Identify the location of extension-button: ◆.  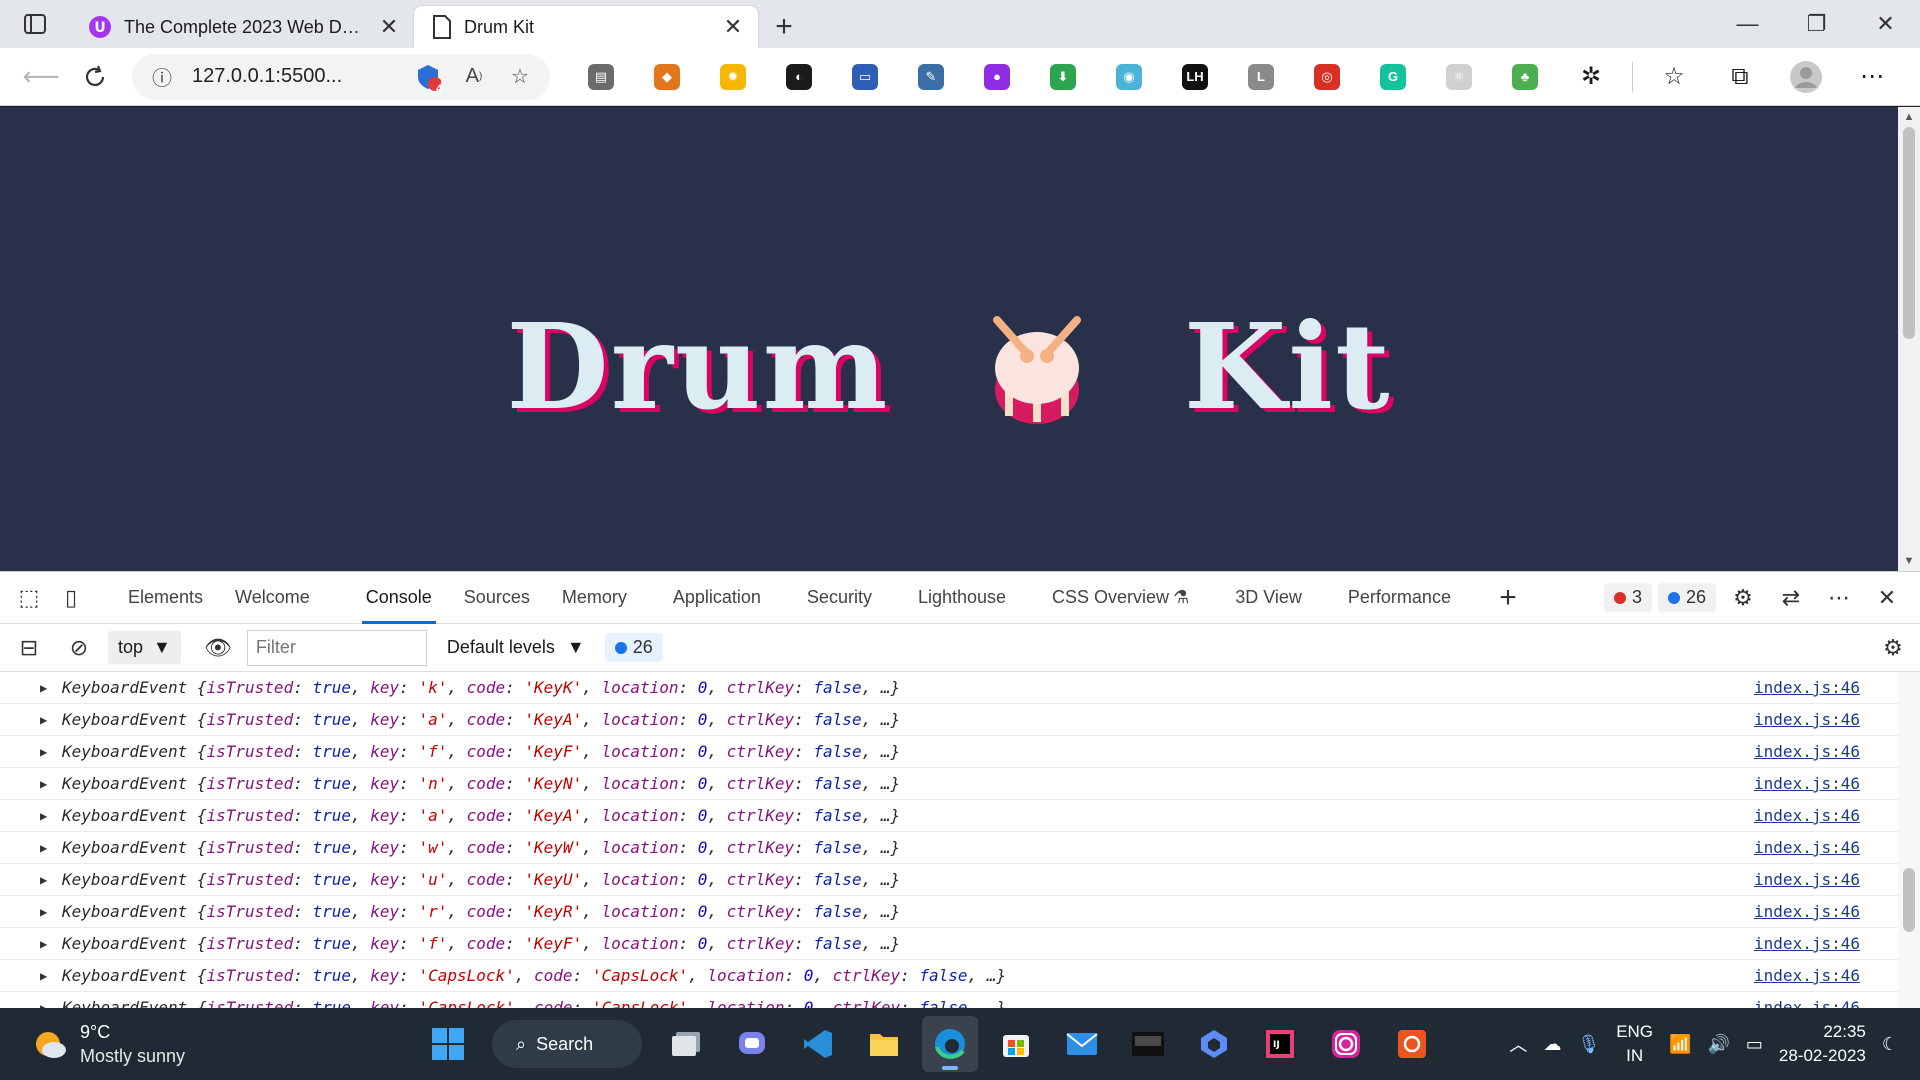
(667, 77).